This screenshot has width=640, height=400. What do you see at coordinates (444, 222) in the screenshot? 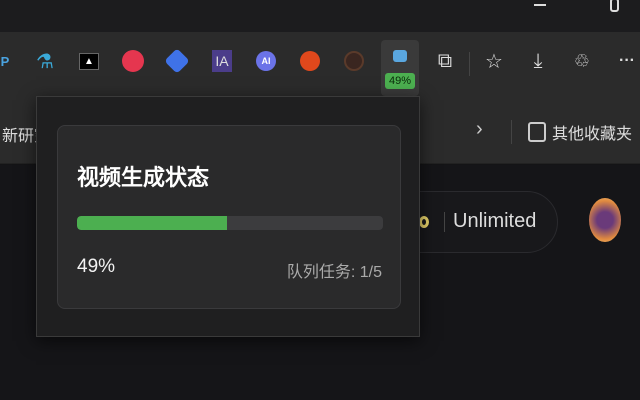
I see `pill-divider` at bounding box center [444, 222].